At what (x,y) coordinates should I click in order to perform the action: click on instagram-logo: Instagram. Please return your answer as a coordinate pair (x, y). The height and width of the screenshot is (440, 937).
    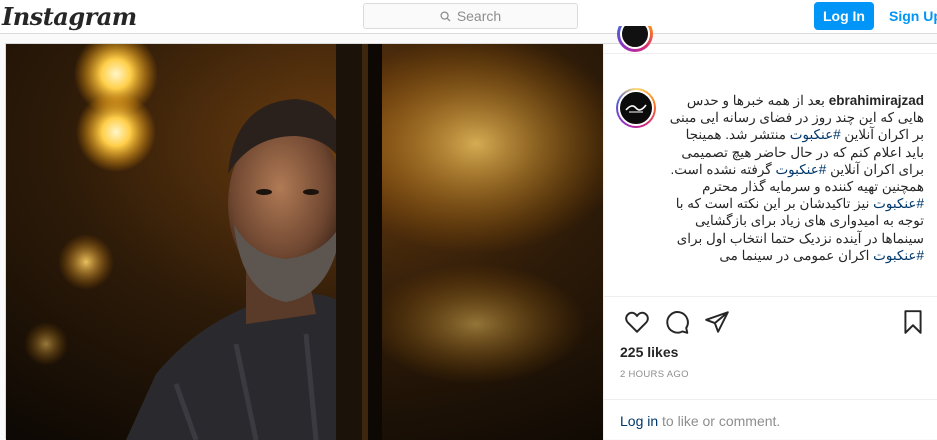
    Looking at the image, I should click on (69, 16).